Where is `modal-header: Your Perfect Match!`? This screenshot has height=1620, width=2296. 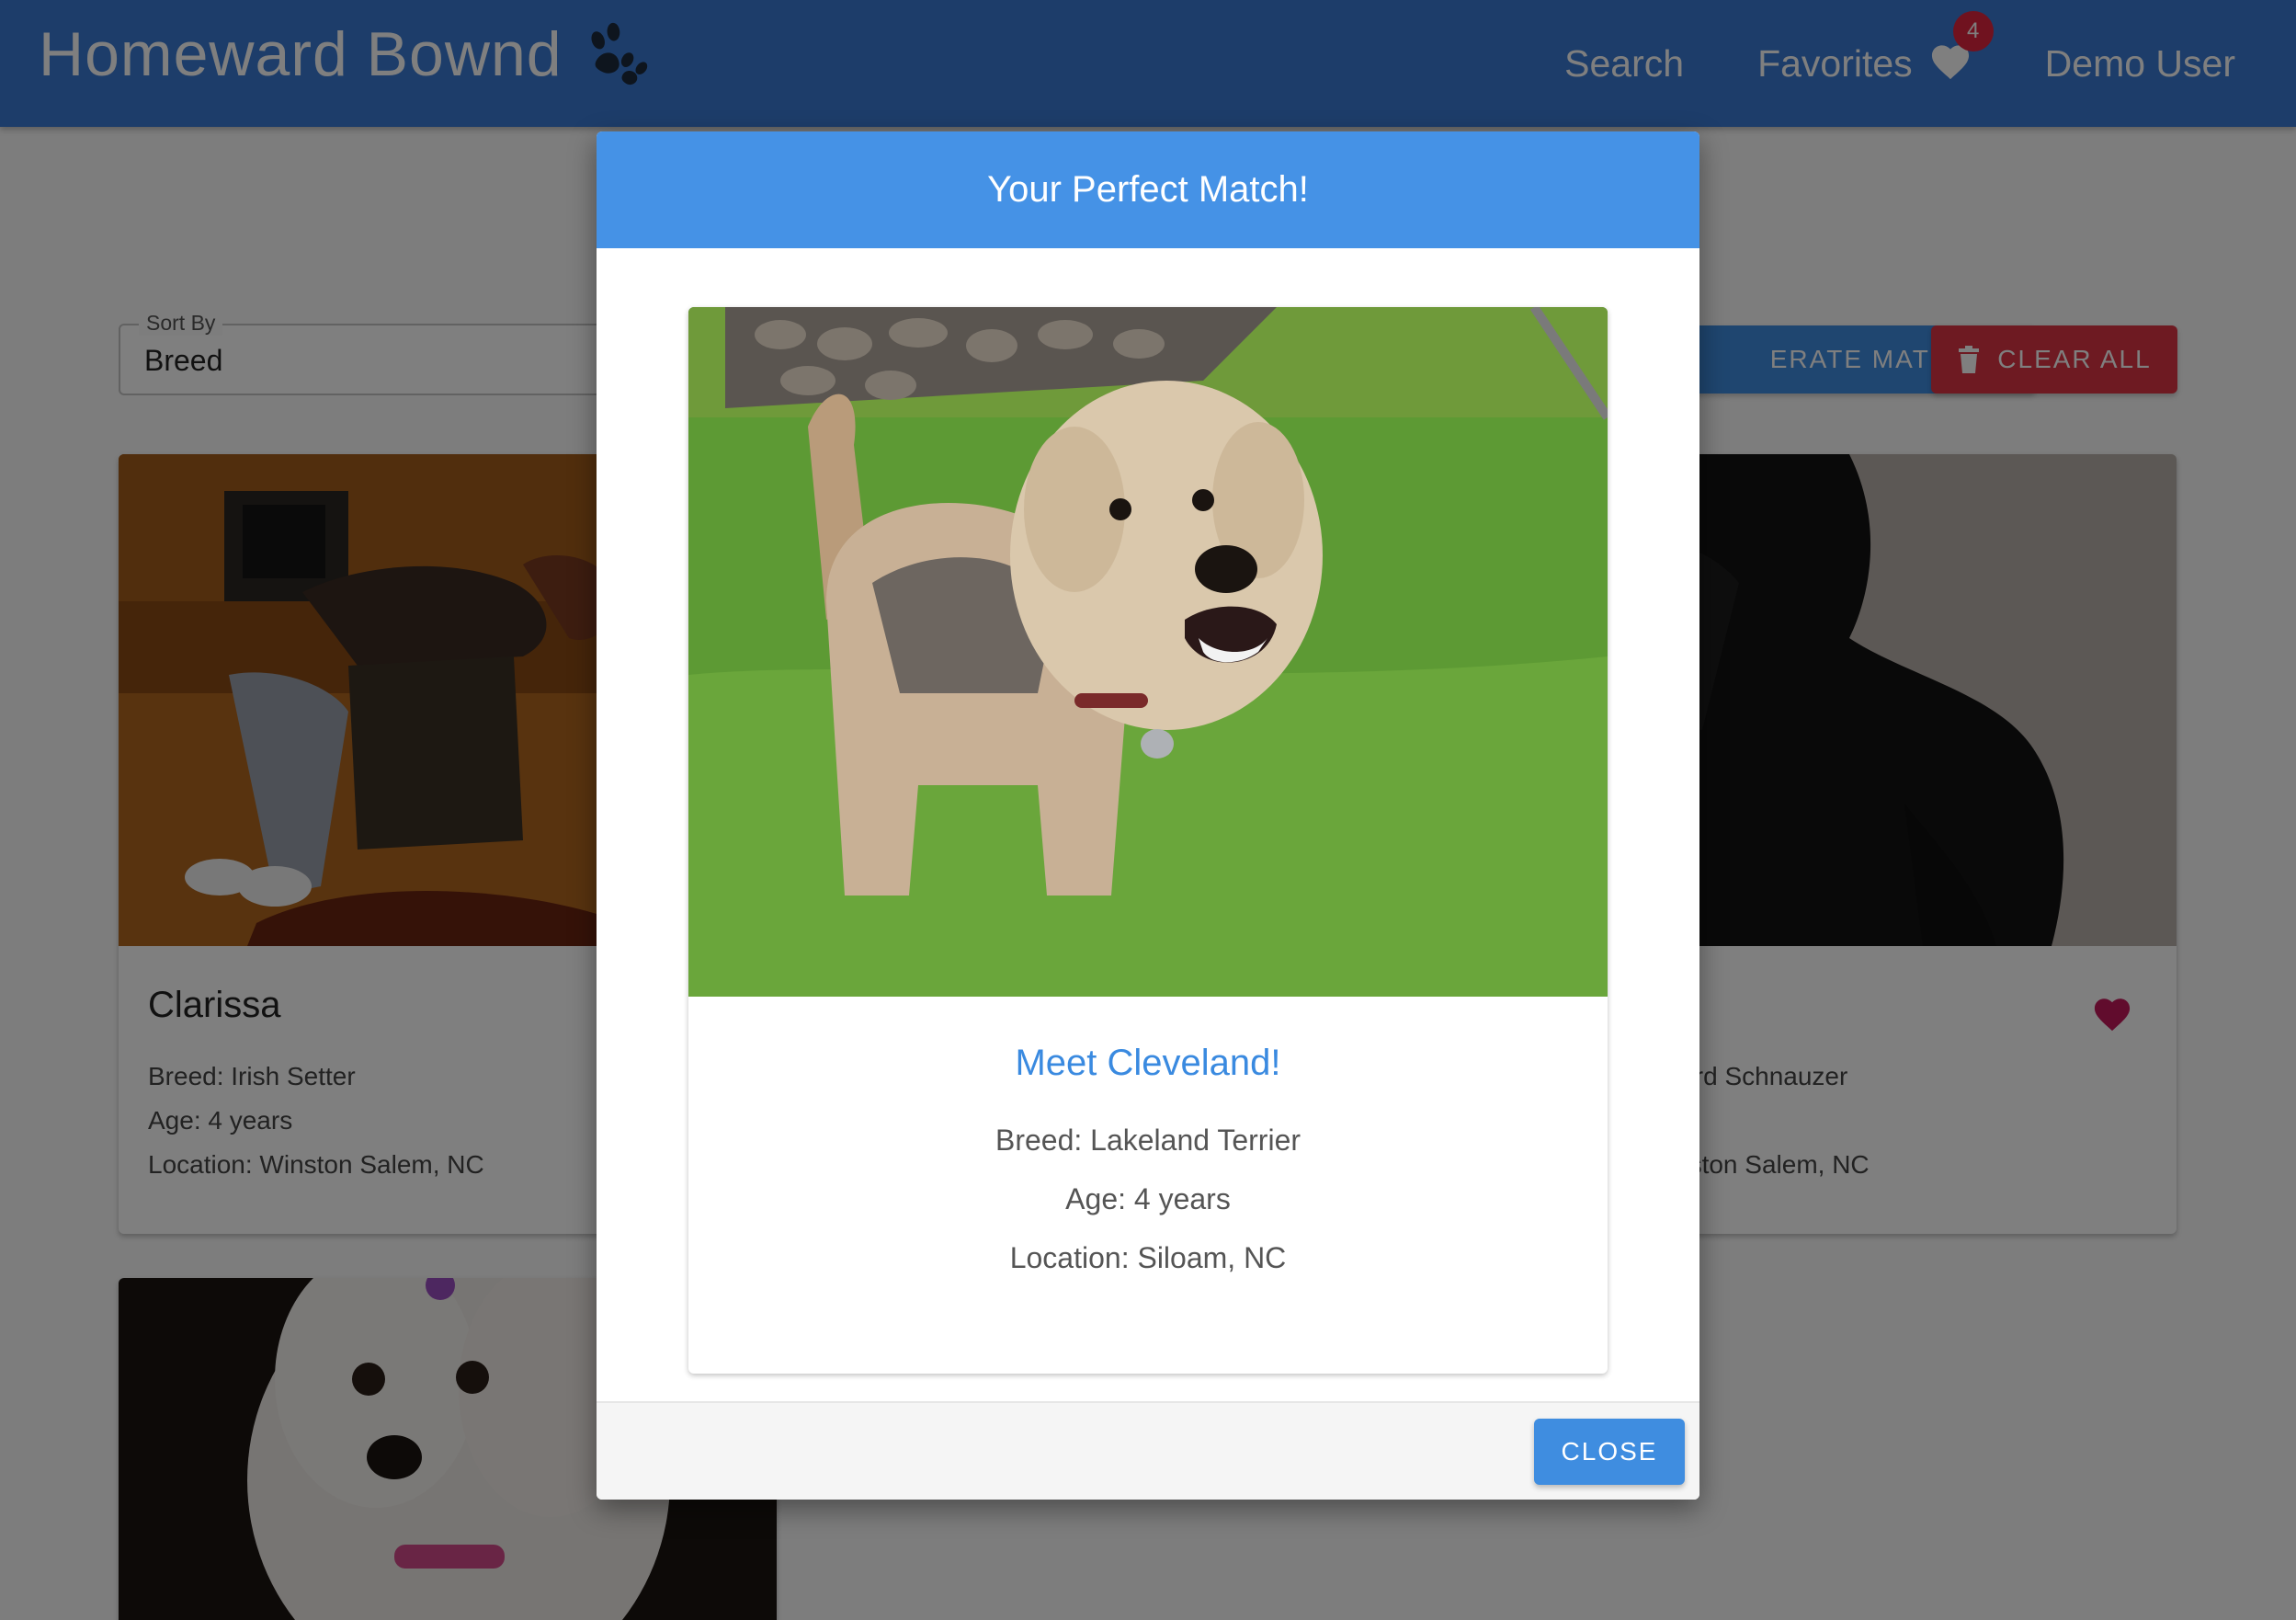
modal-header: Your Perfect Match! is located at coordinates (1148, 189).